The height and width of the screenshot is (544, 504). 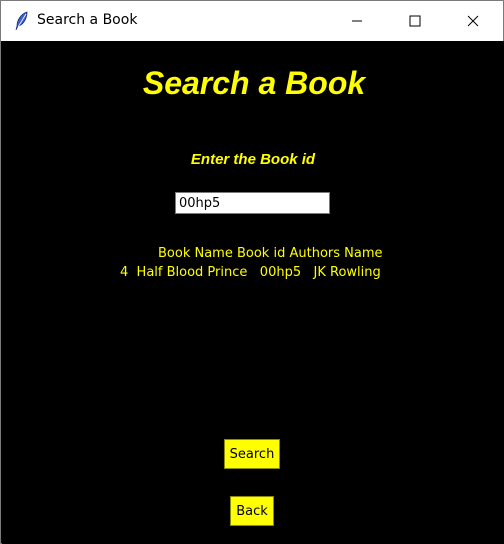 I want to click on row-index: 4, so click(x=124, y=272).